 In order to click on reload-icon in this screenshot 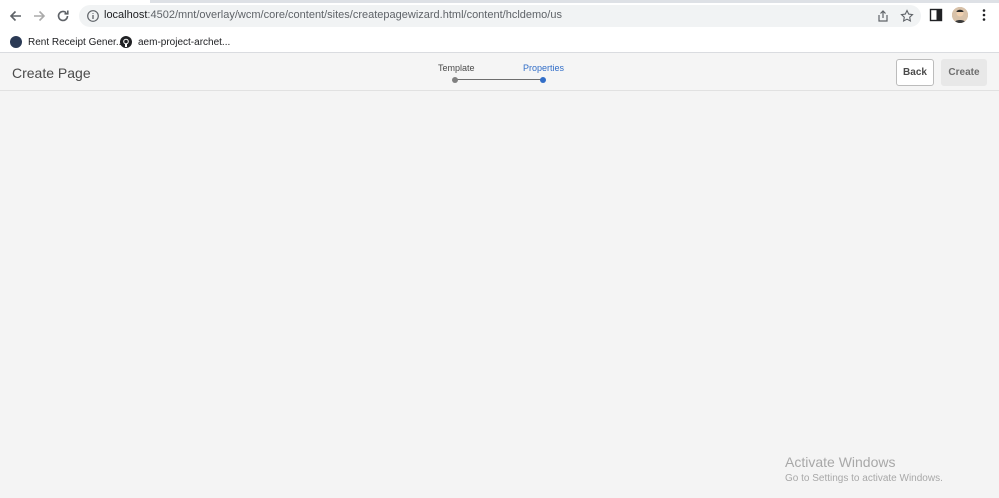, I will do `click(63, 16)`.